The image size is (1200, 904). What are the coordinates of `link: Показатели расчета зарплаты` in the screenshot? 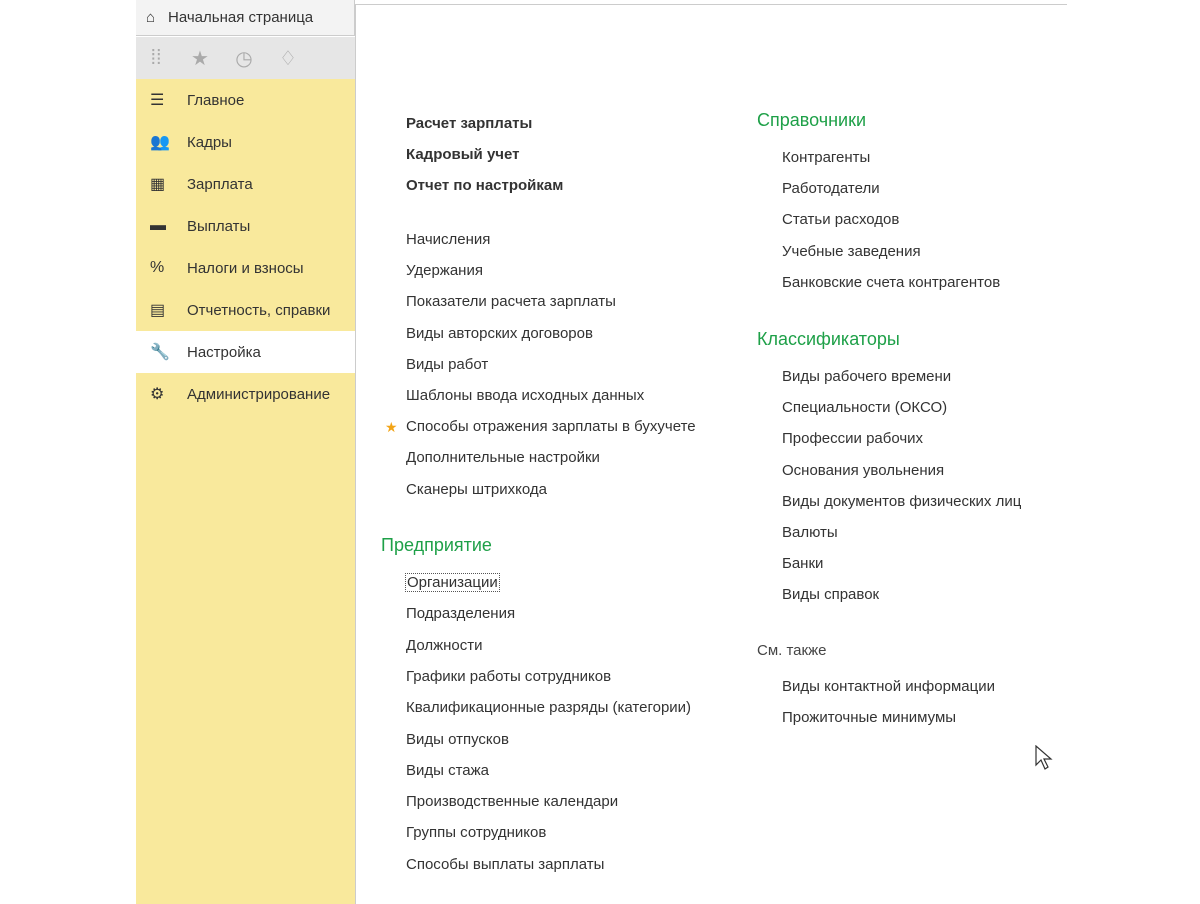 It's located at (511, 301).